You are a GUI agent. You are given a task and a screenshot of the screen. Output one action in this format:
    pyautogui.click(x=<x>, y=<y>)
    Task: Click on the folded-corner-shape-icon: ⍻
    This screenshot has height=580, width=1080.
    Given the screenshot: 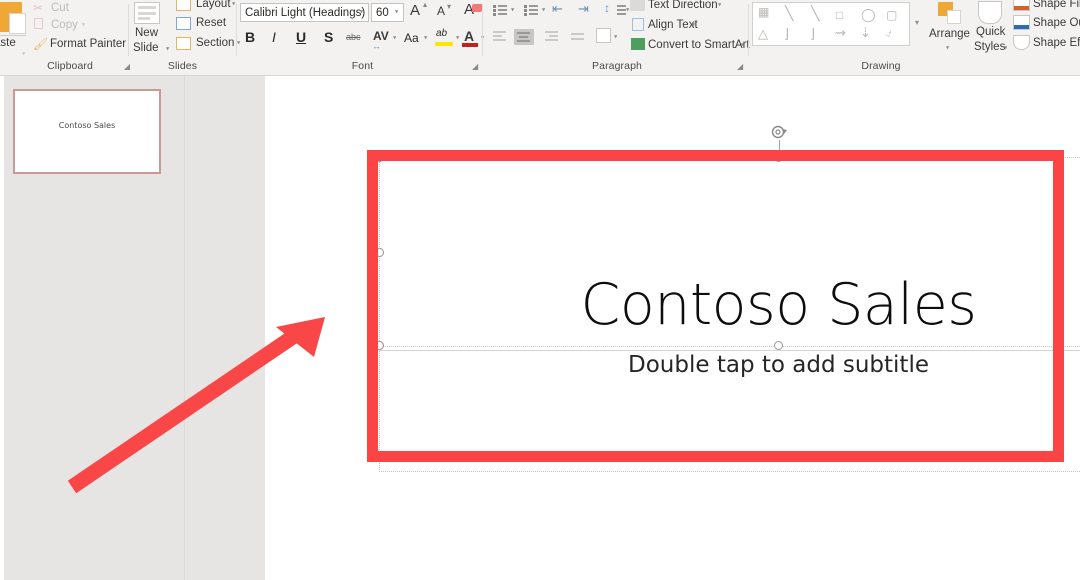 What is the action you would take?
    pyautogui.click(x=888, y=33)
    